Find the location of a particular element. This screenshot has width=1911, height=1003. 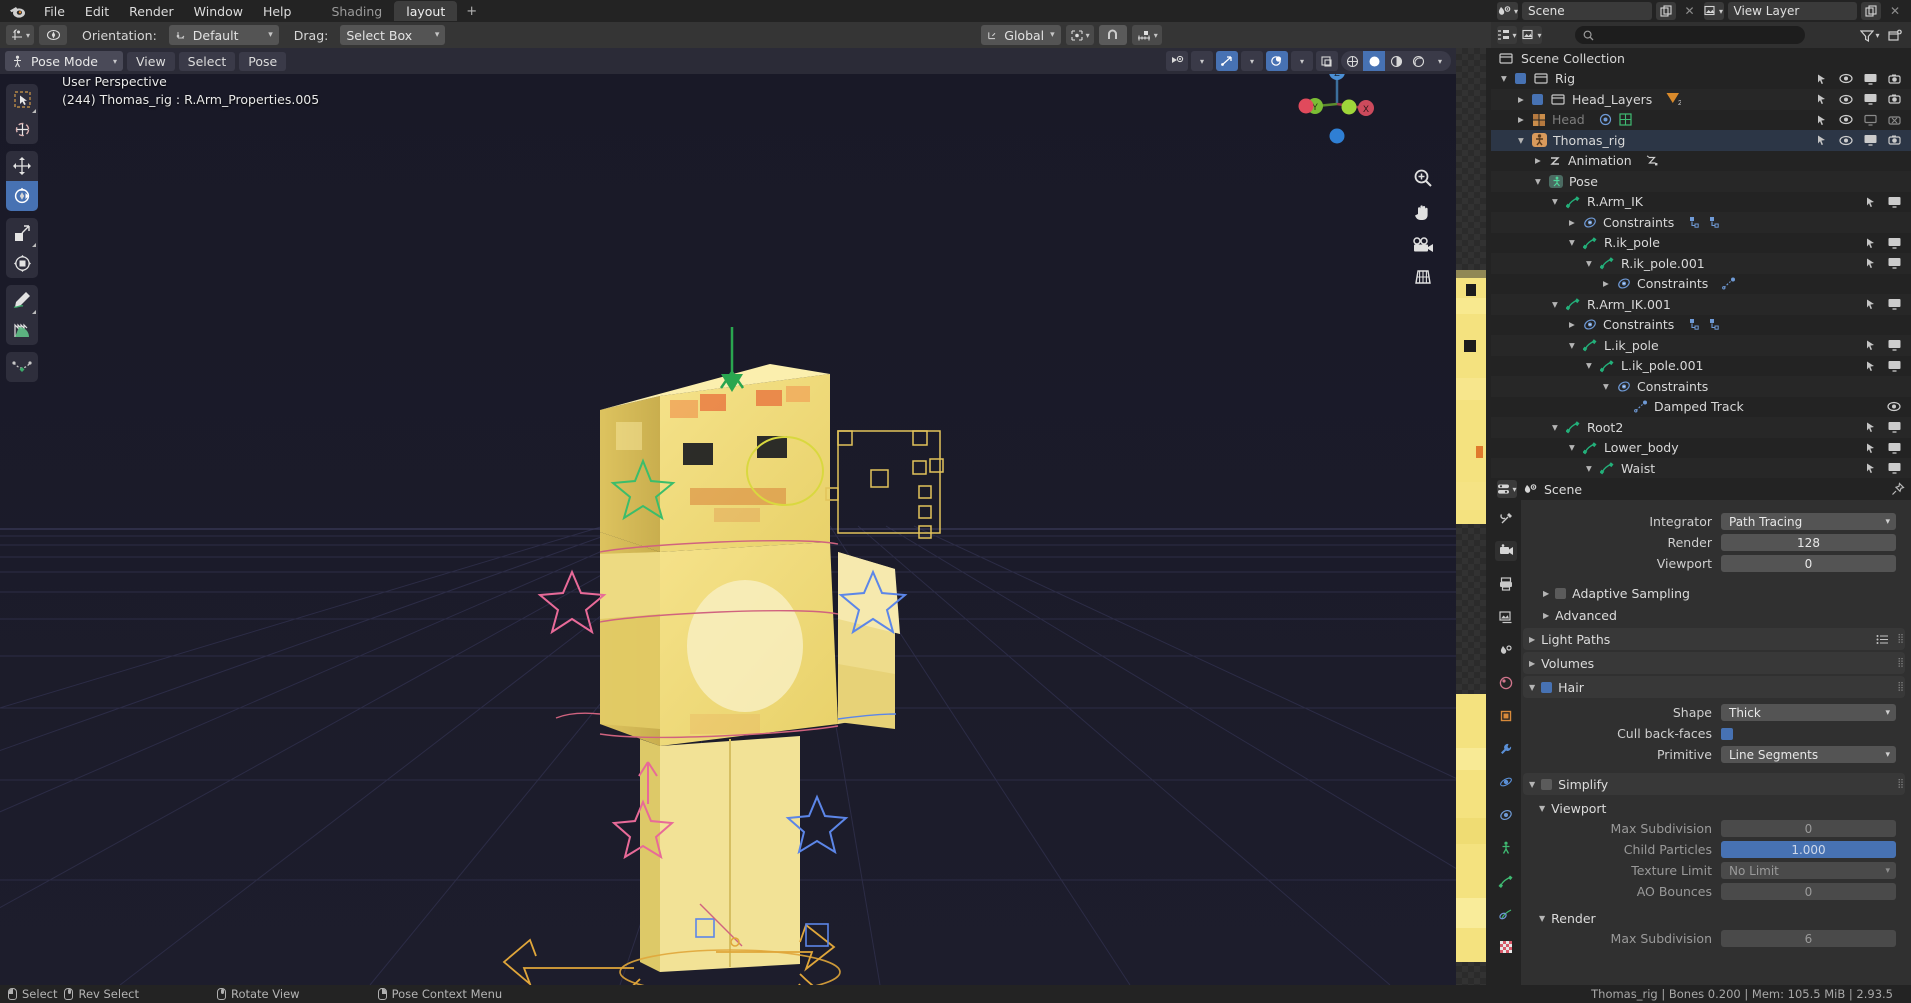

menu-help: Help is located at coordinates (277, 11).